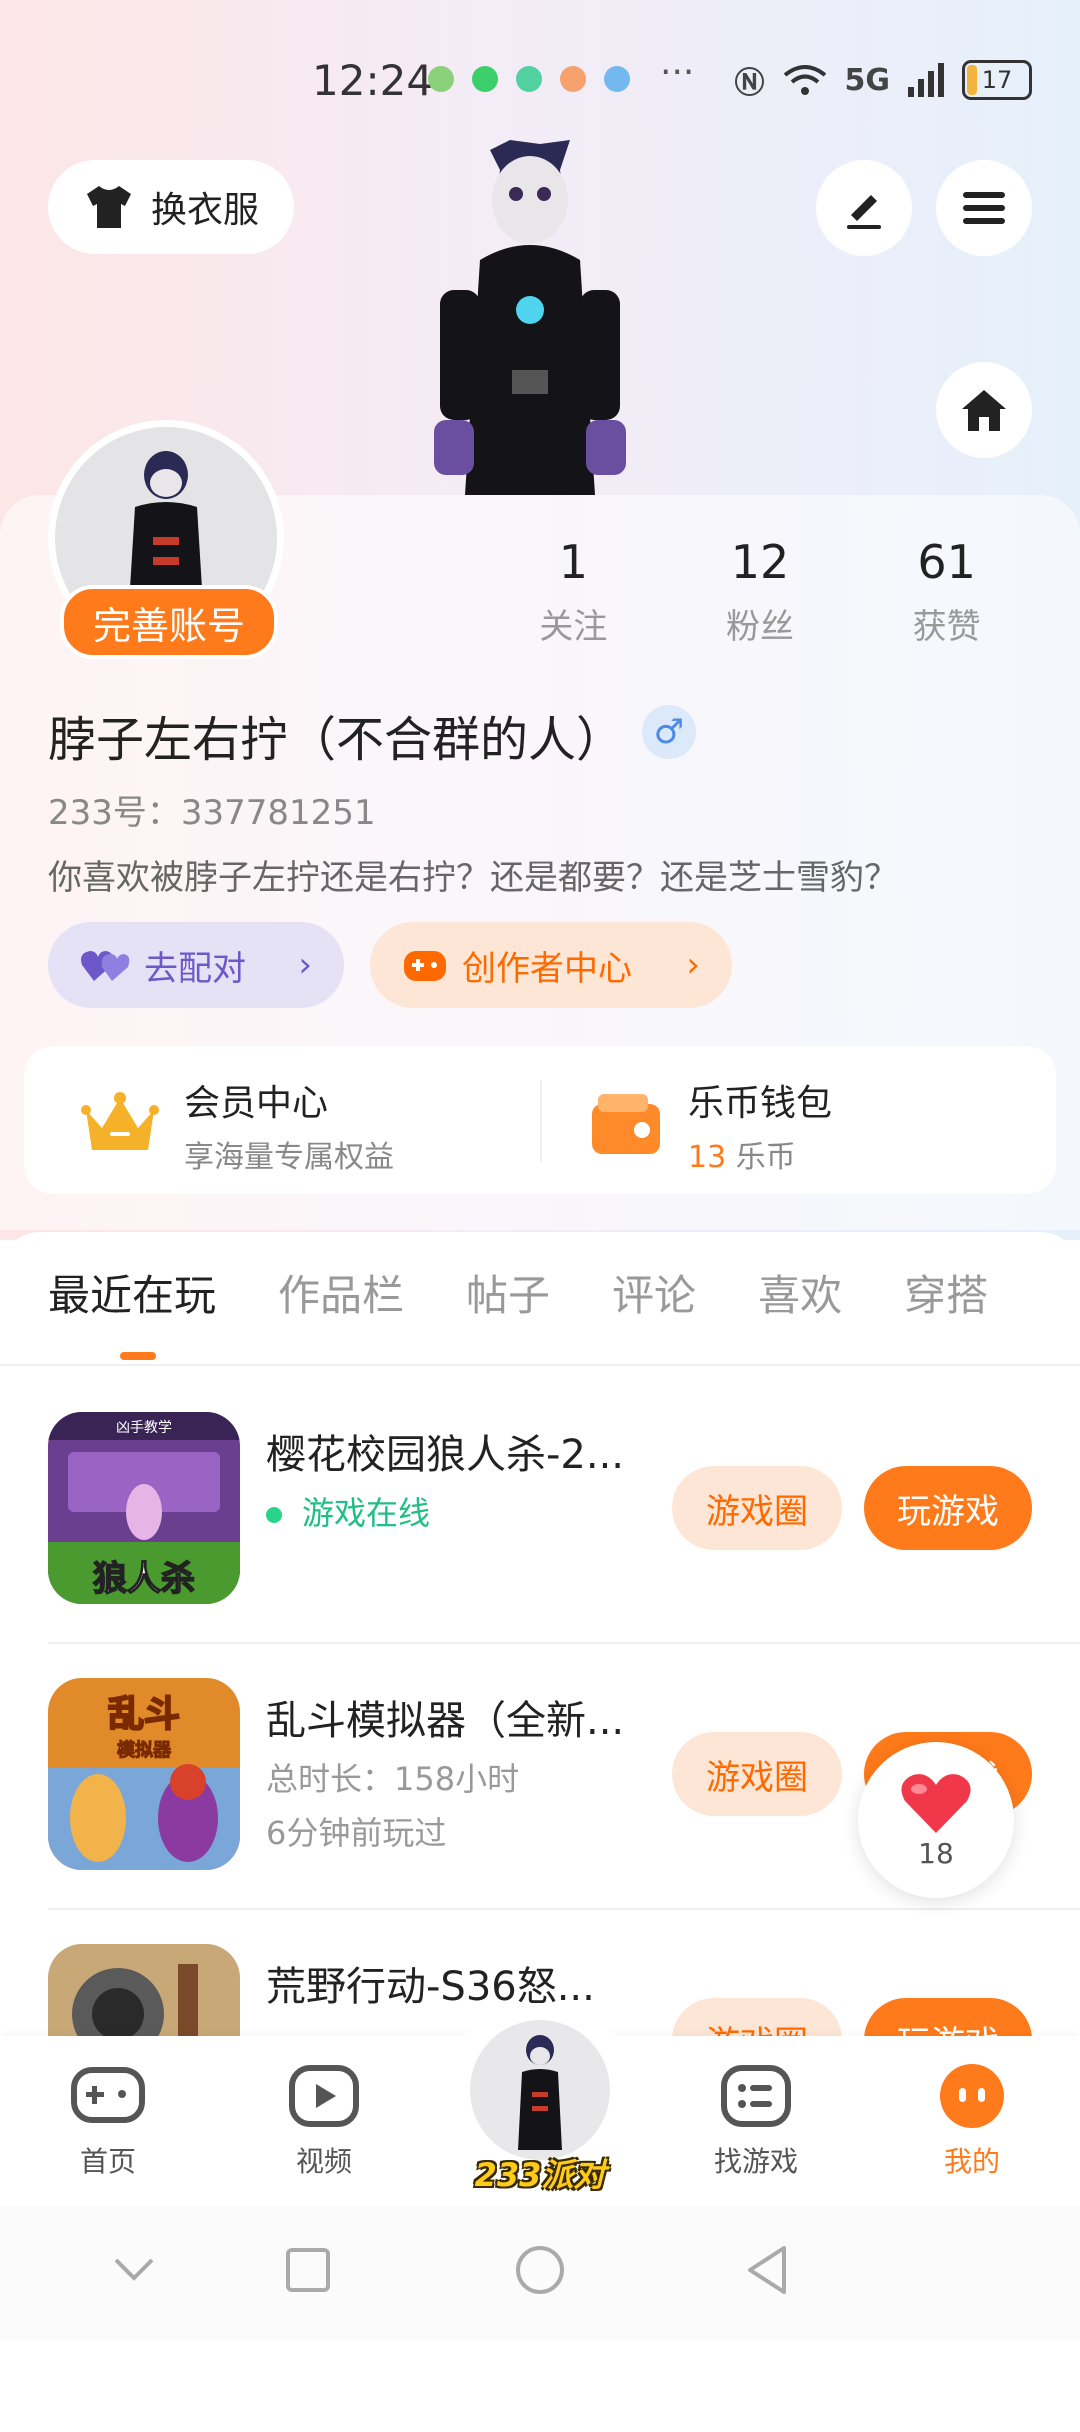  Describe the element at coordinates (393, 1779) in the screenshot. I see `game-total-duration: 总时长：158小时` at that location.